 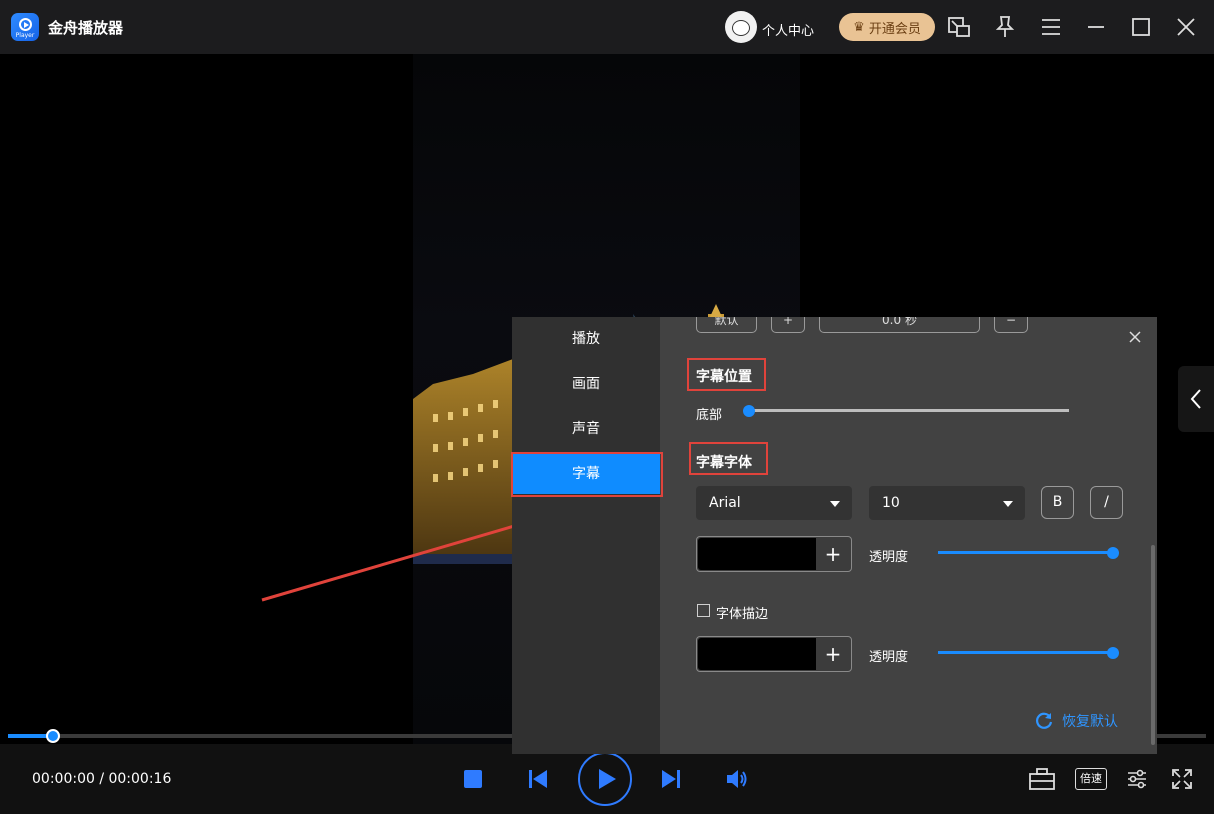 I want to click on play-button, so click(x=605, y=779).